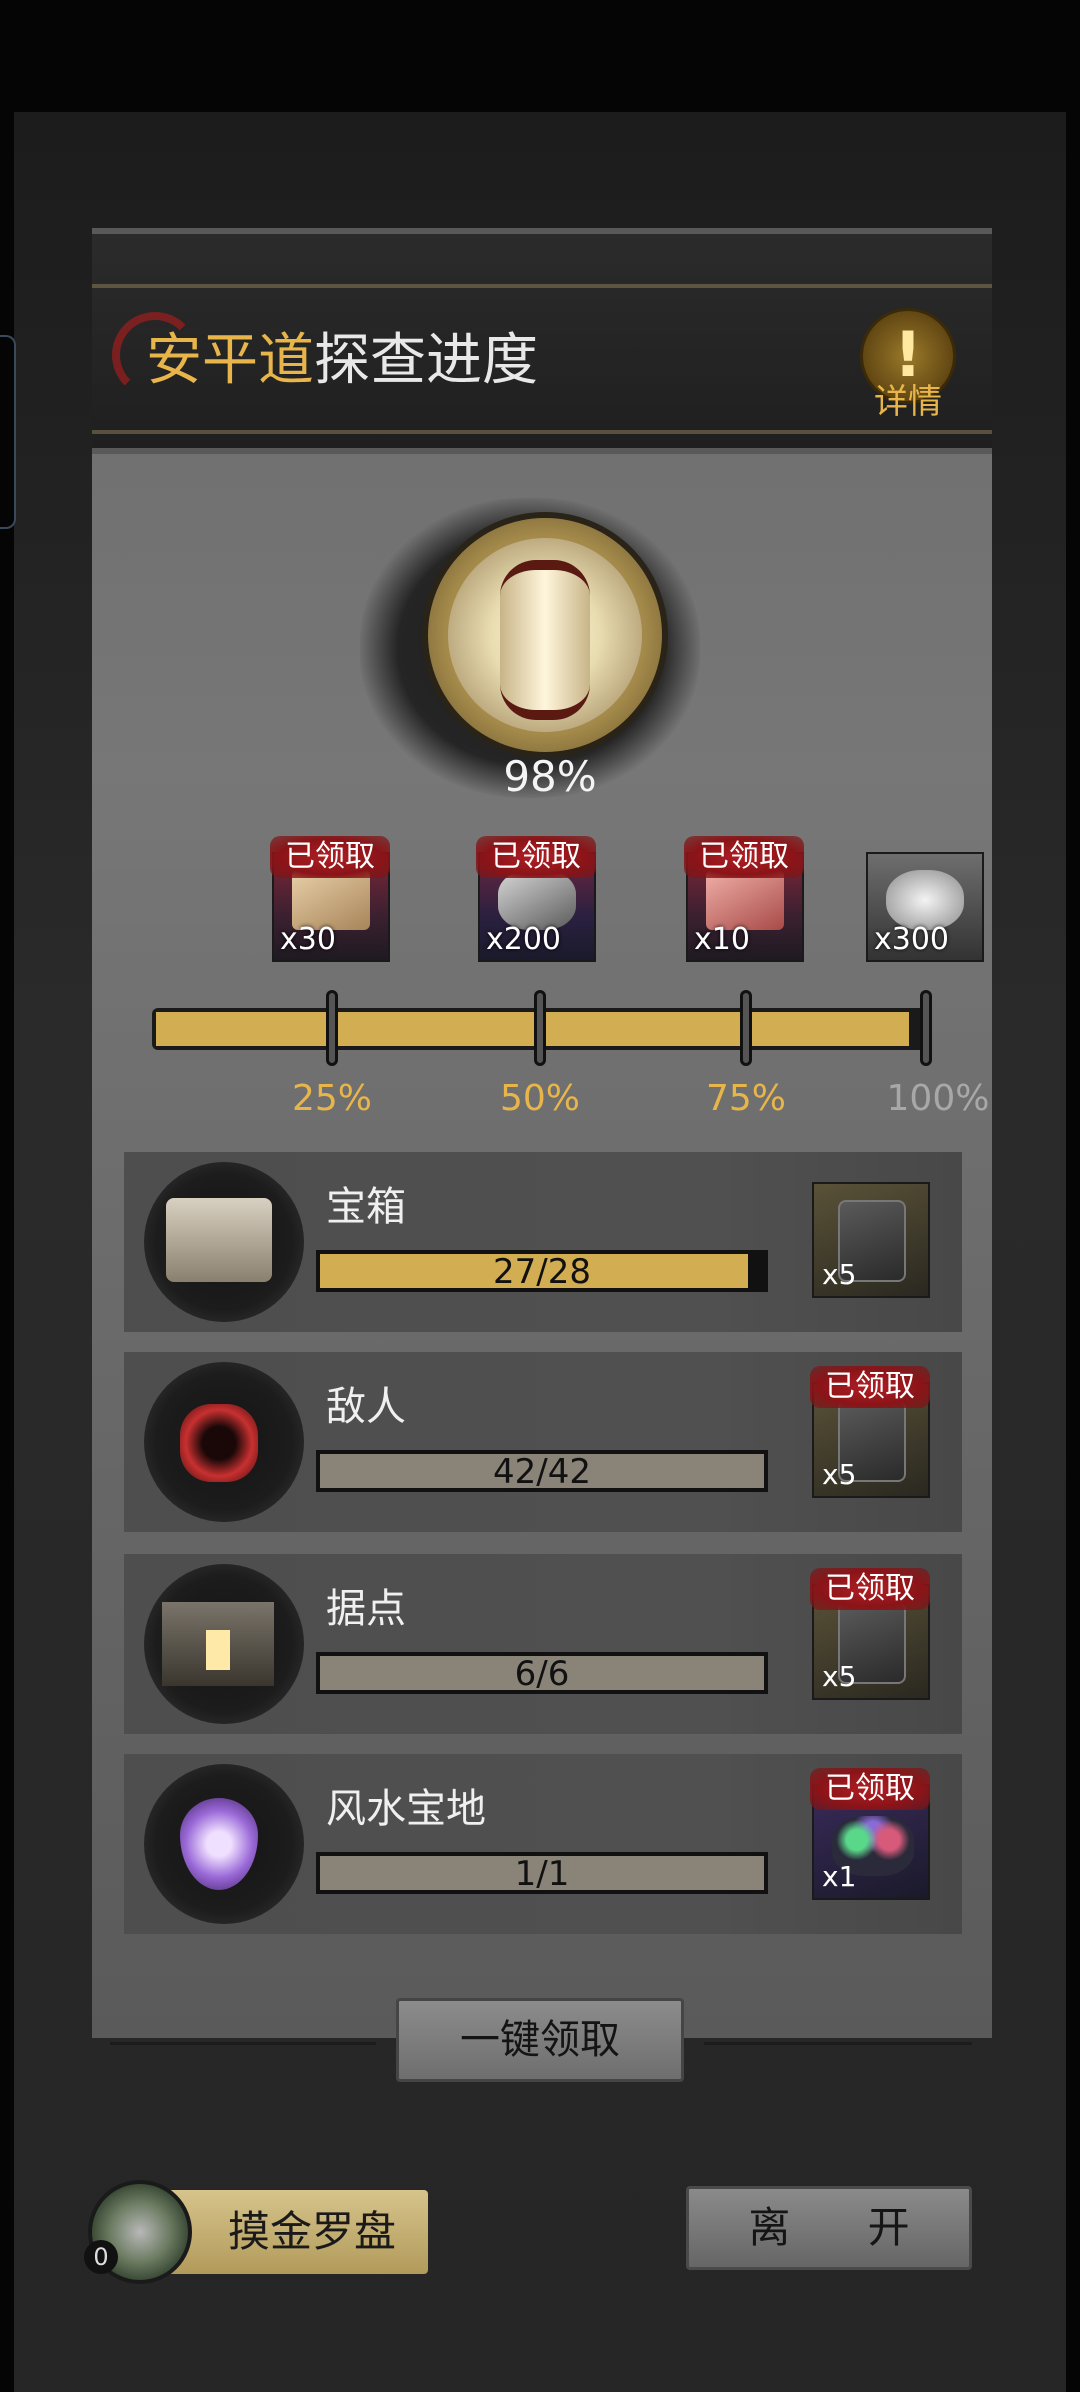 Image resolution: width=1080 pixels, height=2392 pixels. What do you see at coordinates (540, 2040) in the screenshot?
I see `collect-all-button: 一键领取` at bounding box center [540, 2040].